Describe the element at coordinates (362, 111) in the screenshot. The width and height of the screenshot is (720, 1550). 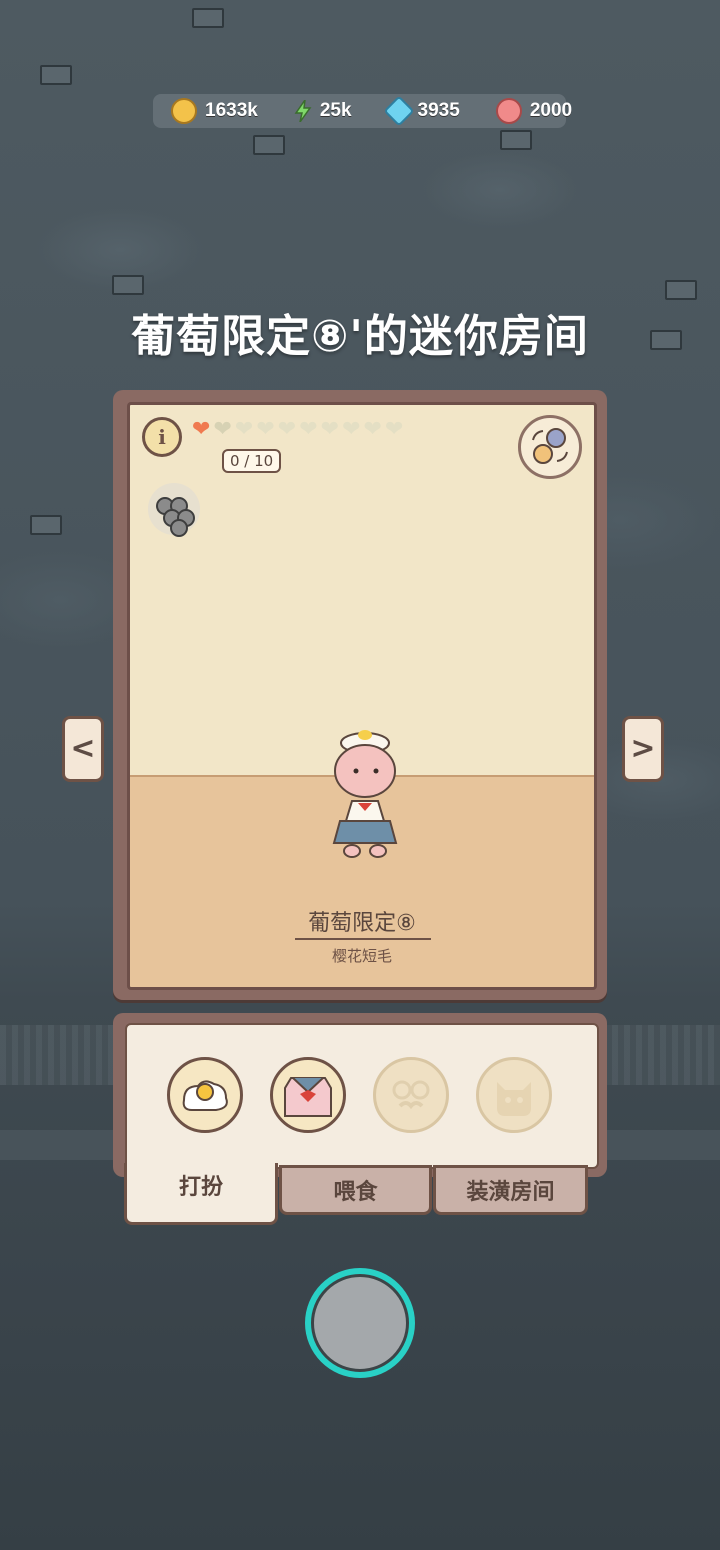
I see `resource-bar: 1633k 25k 3935 2000` at that location.